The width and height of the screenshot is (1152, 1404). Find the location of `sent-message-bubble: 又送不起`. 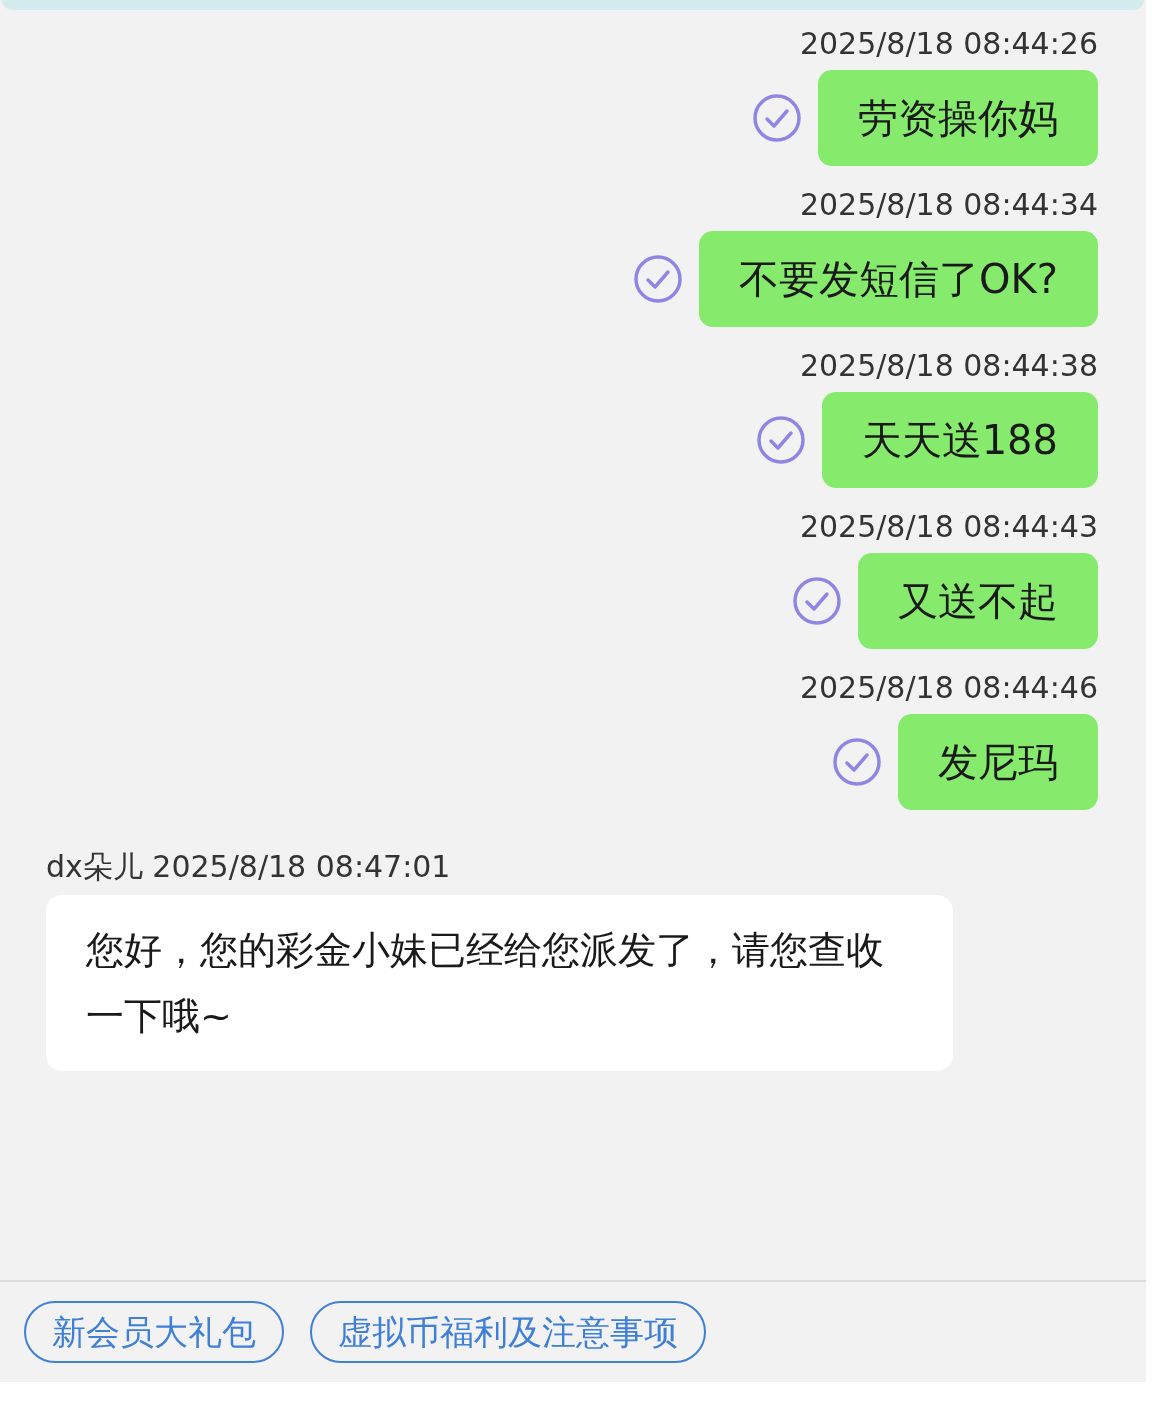

sent-message-bubble: 又送不起 is located at coordinates (978, 601).